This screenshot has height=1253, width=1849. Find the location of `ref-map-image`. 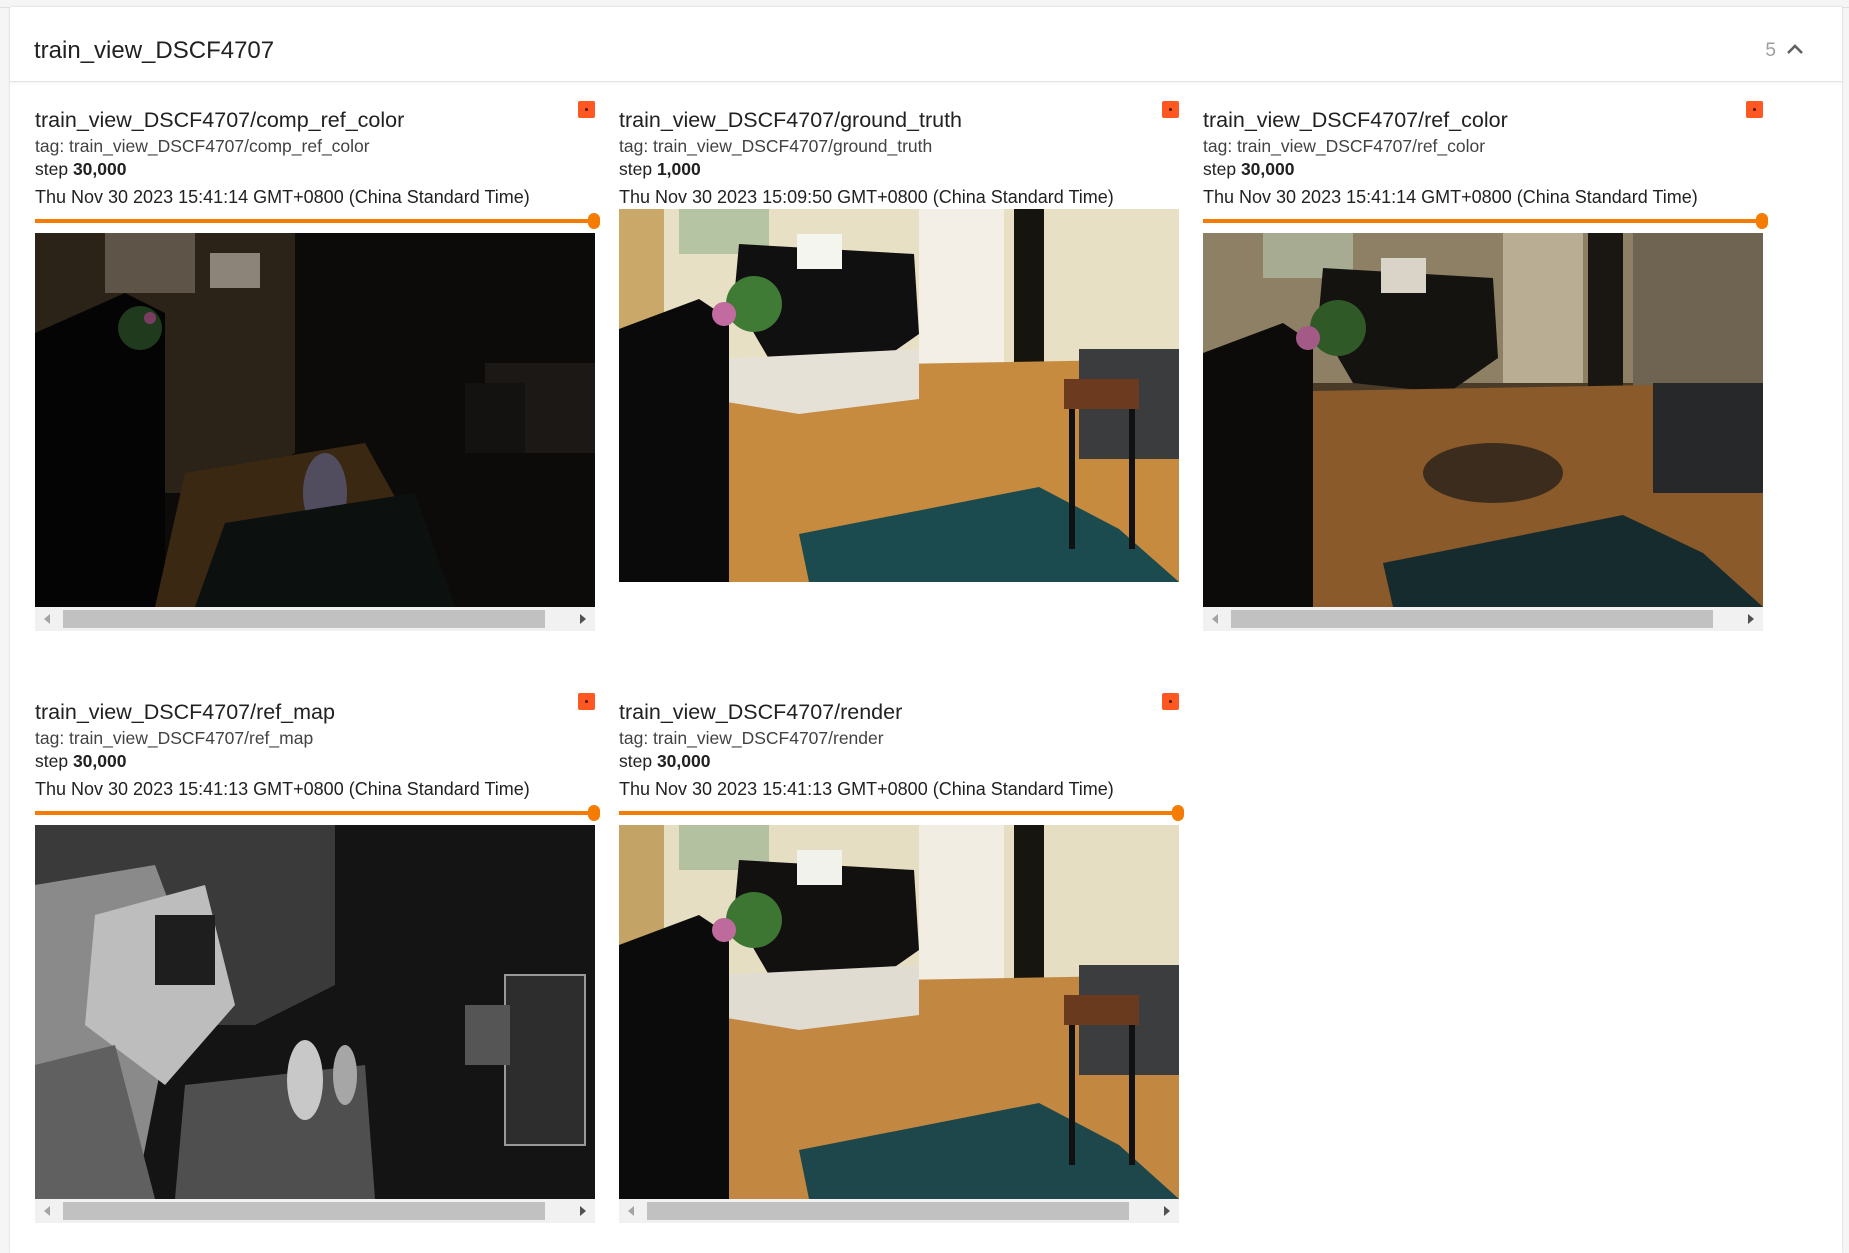

ref-map-image is located at coordinates (315, 1012).